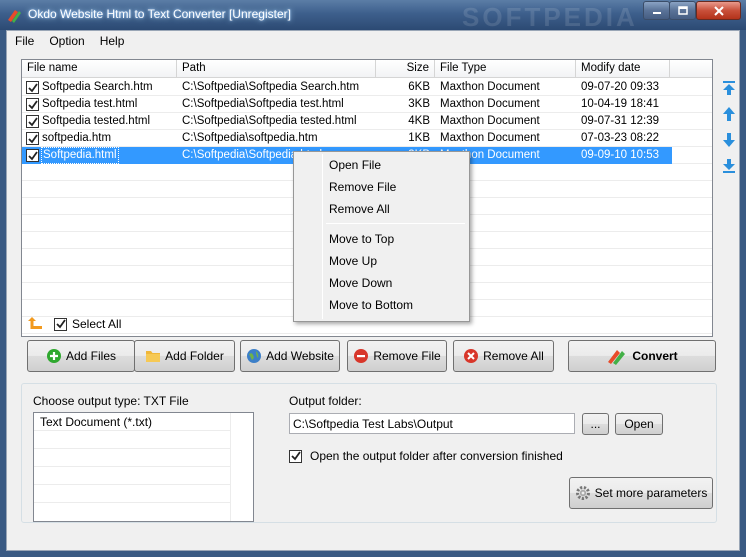 The image size is (746, 557). I want to click on remove-file-button: Remove File, so click(397, 356).